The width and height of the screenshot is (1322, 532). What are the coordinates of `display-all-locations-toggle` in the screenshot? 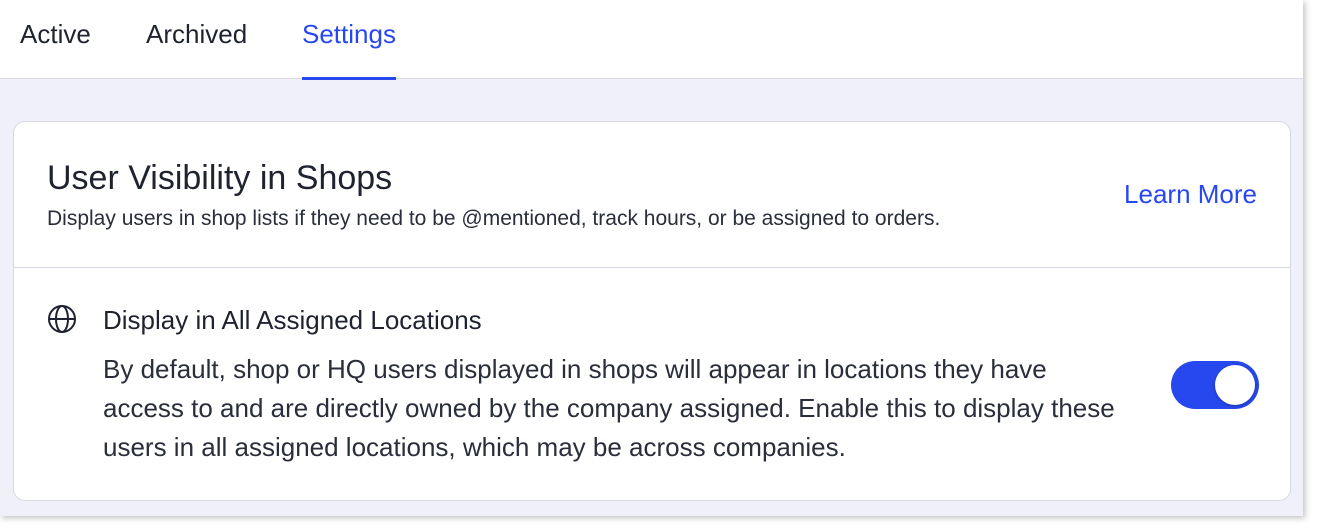 It's located at (1215, 385).